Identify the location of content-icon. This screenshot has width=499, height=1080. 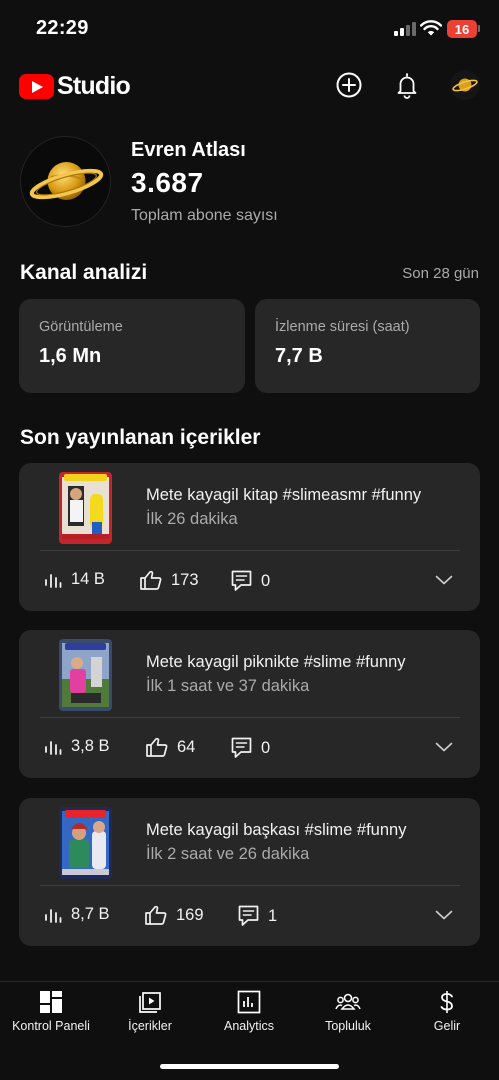
(150, 1002).